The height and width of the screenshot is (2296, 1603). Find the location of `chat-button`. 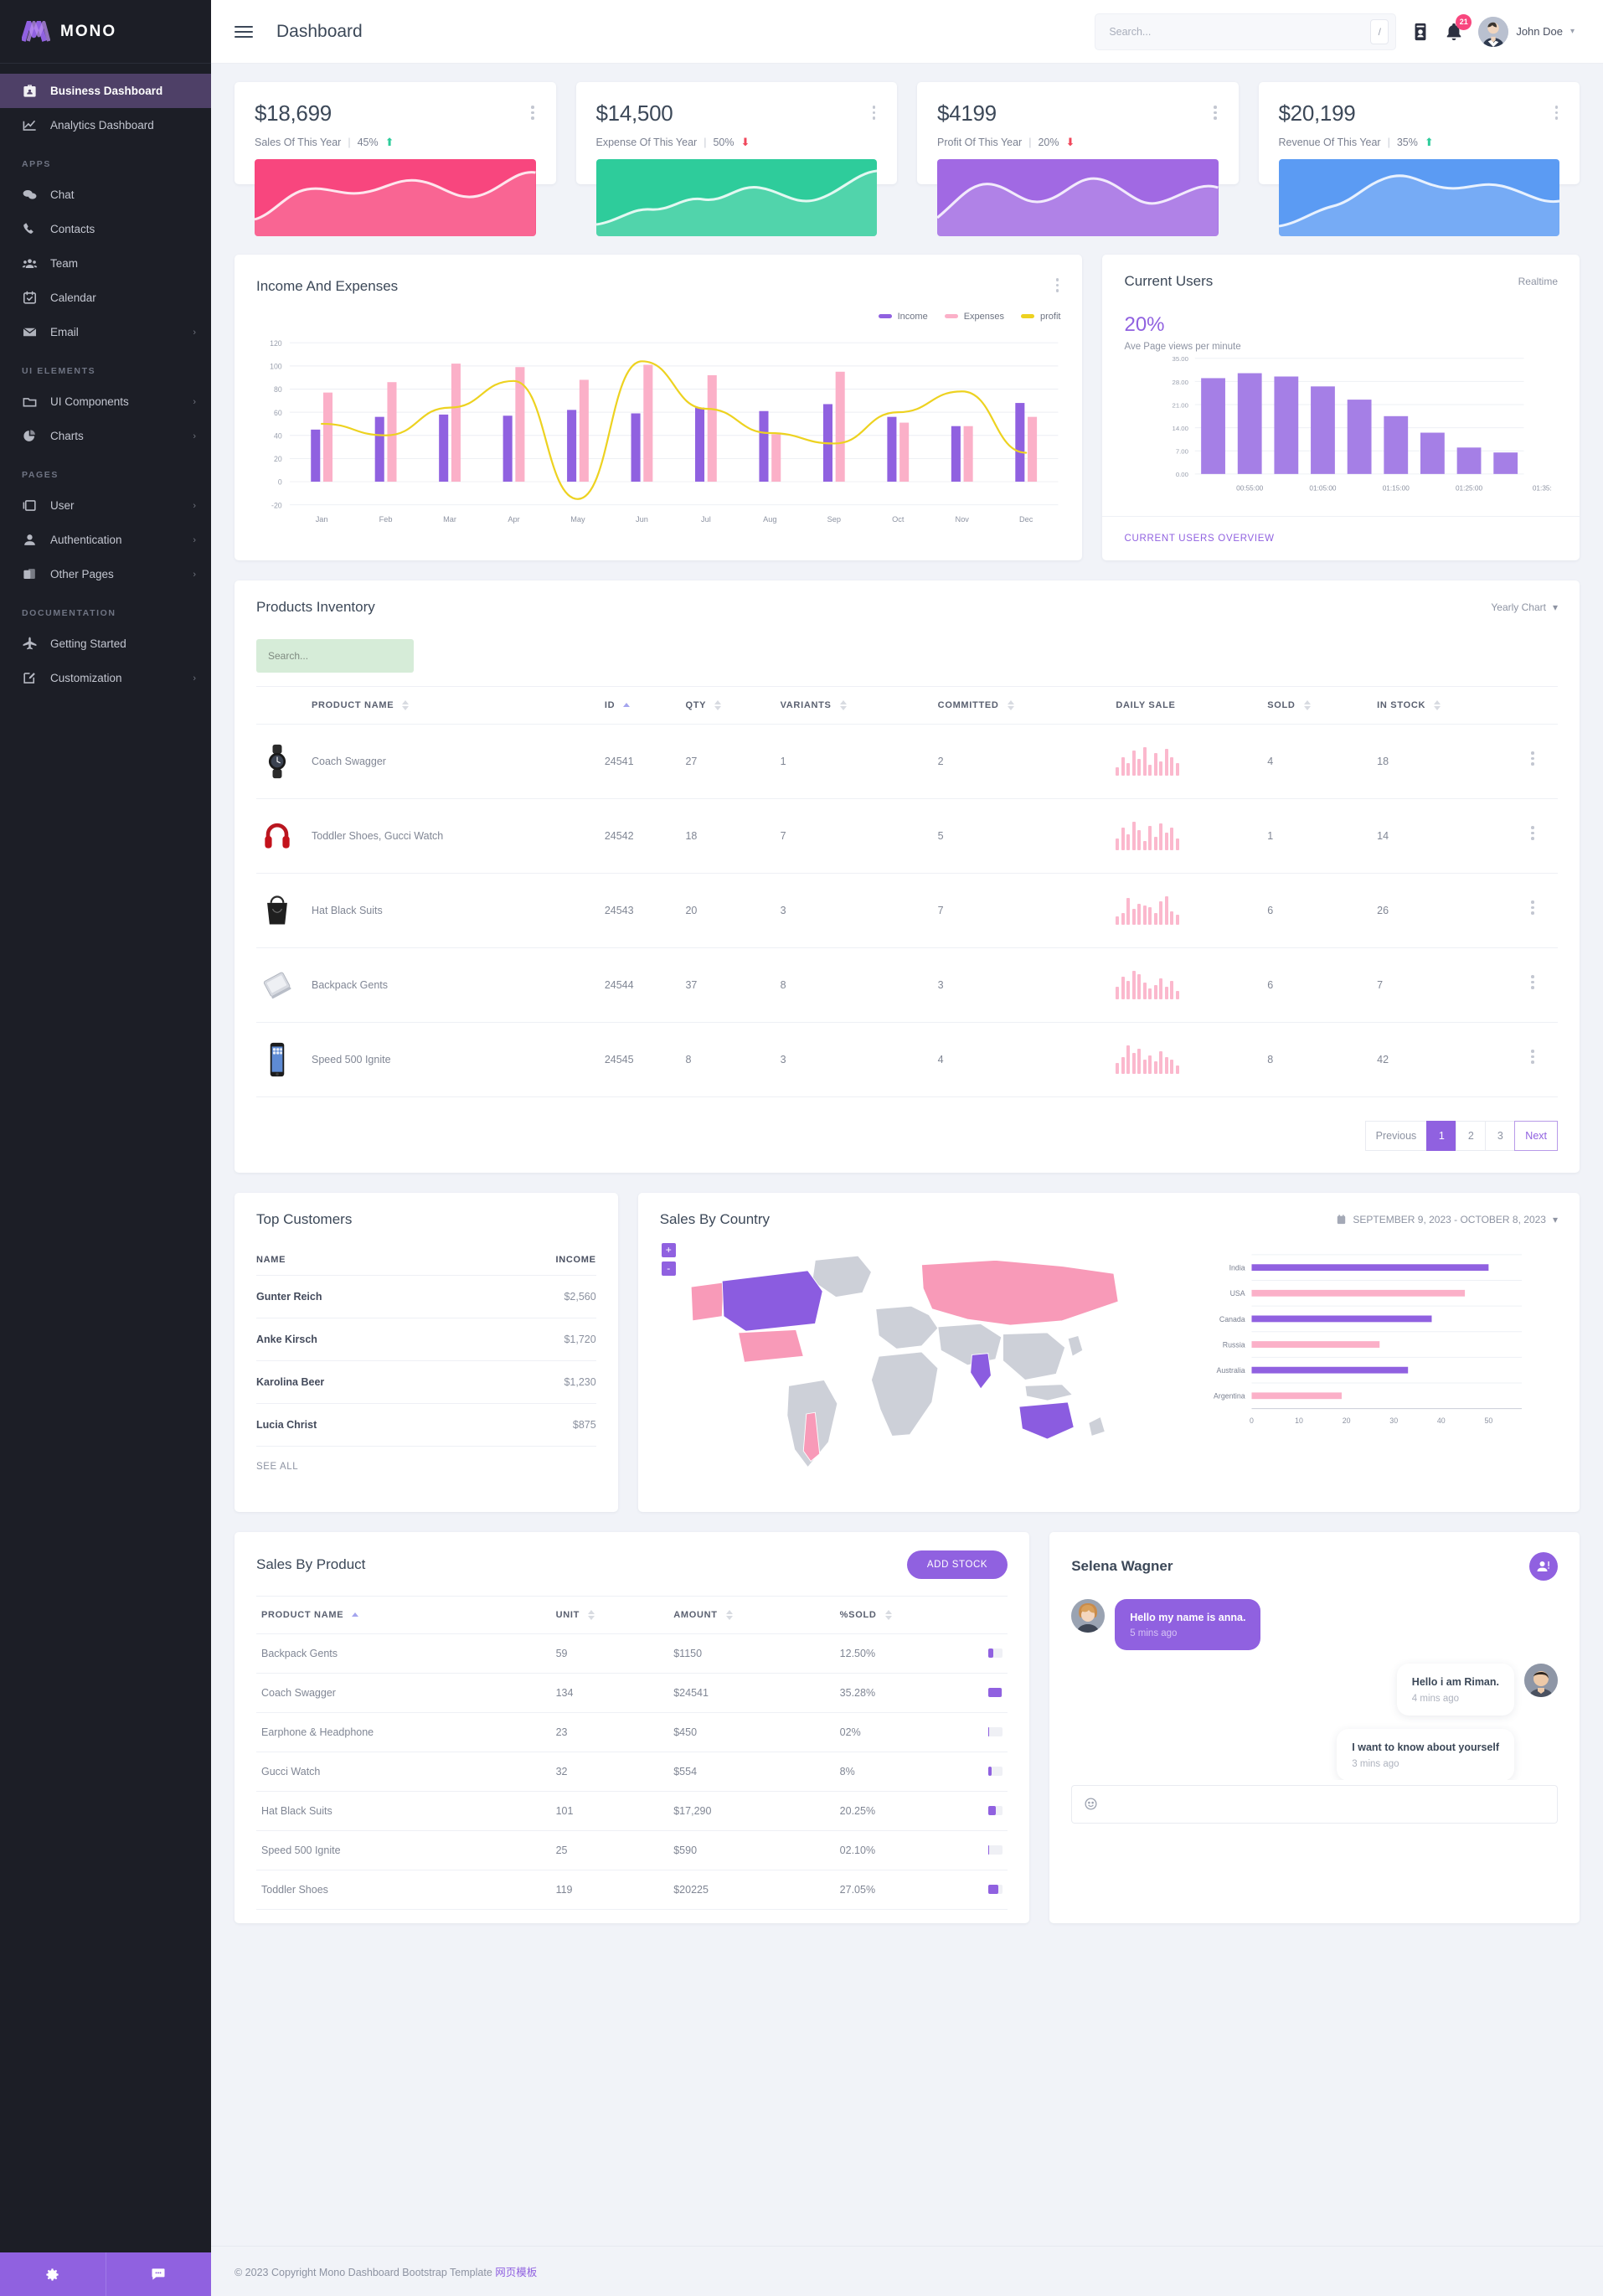

chat-button is located at coordinates (158, 2274).